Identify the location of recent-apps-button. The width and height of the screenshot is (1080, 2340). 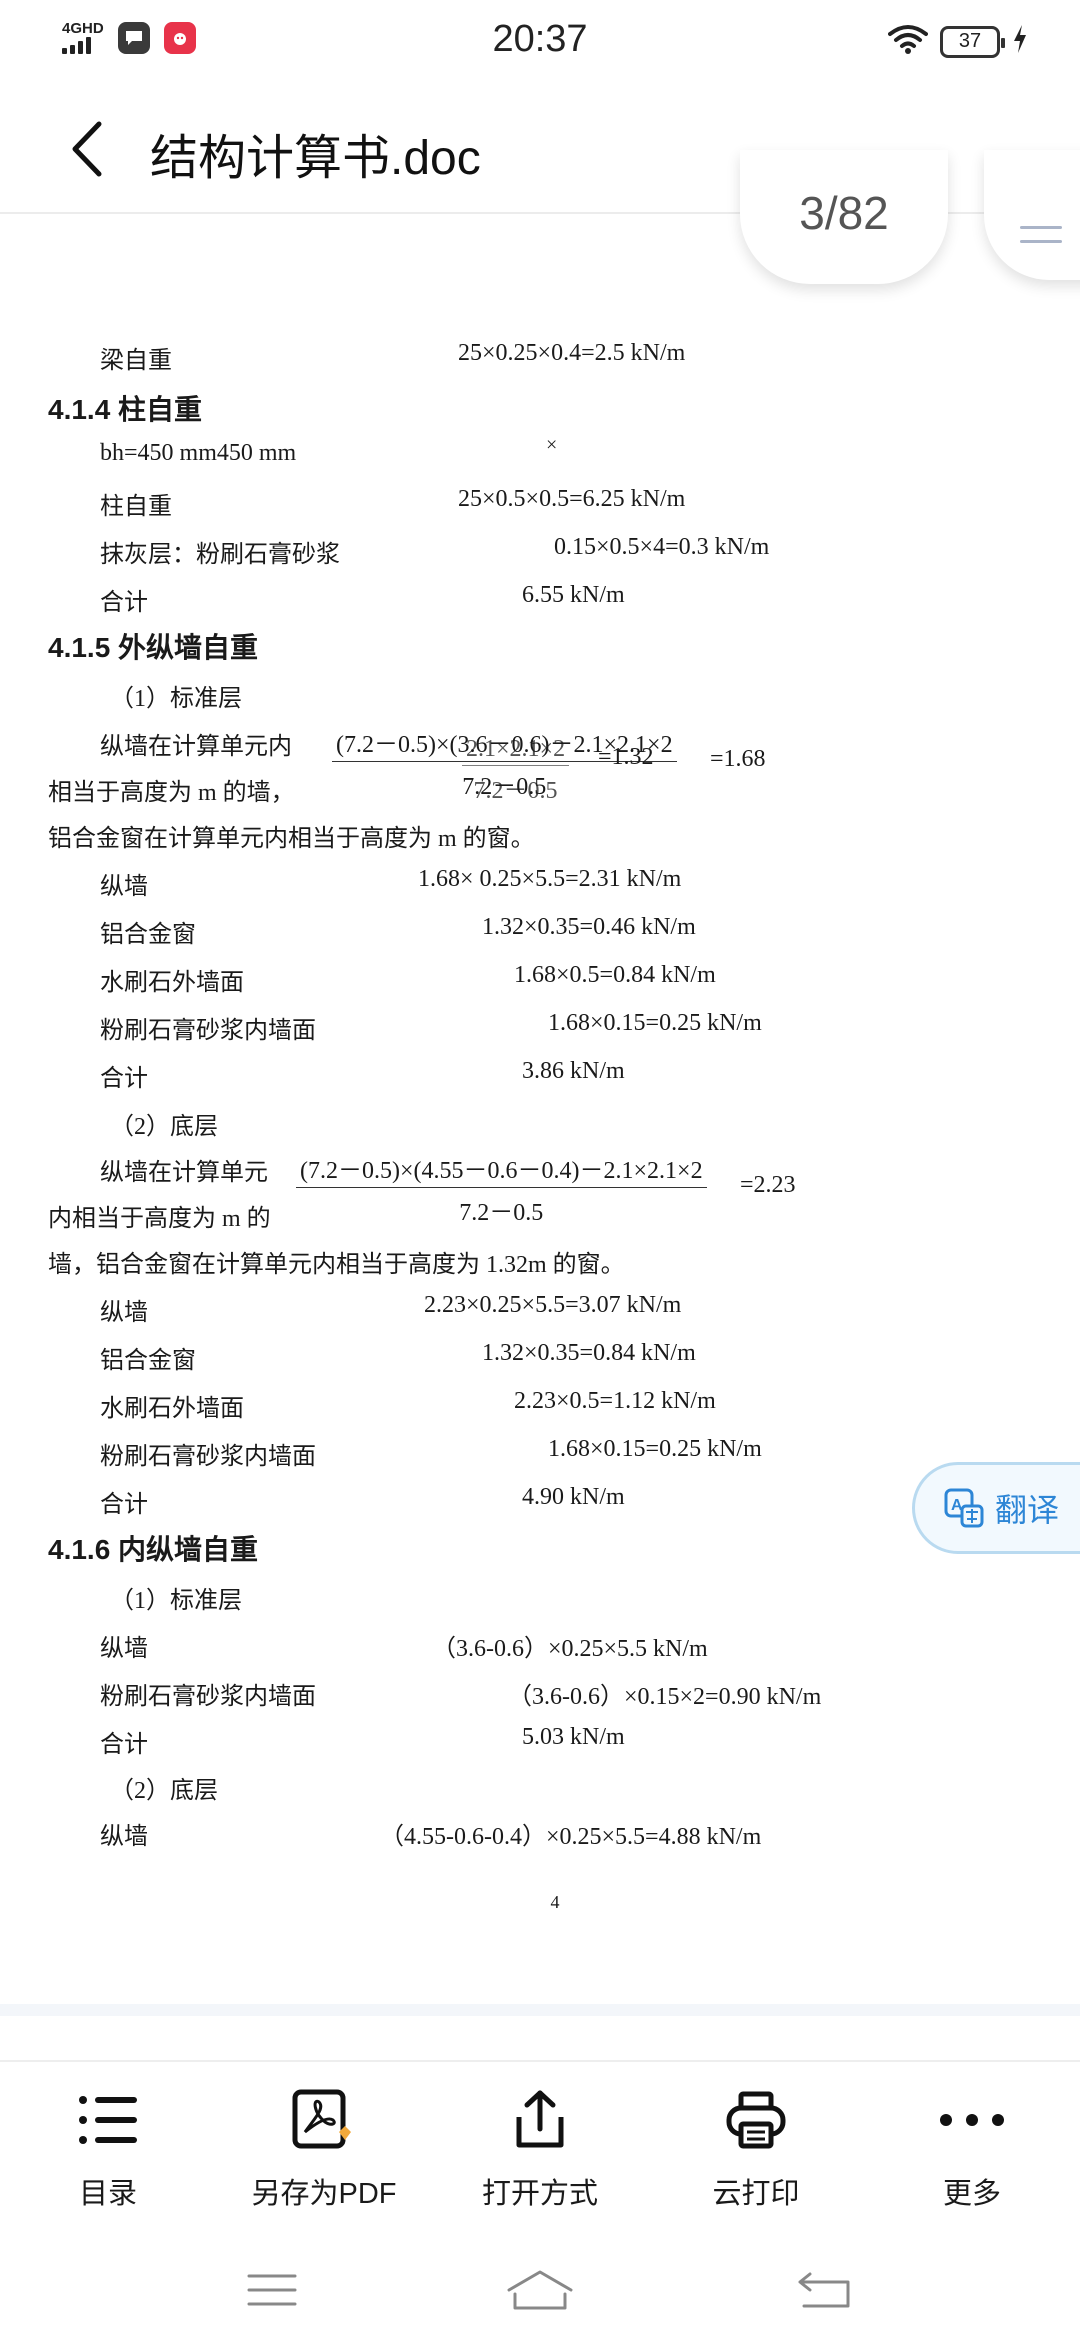
(272, 2290).